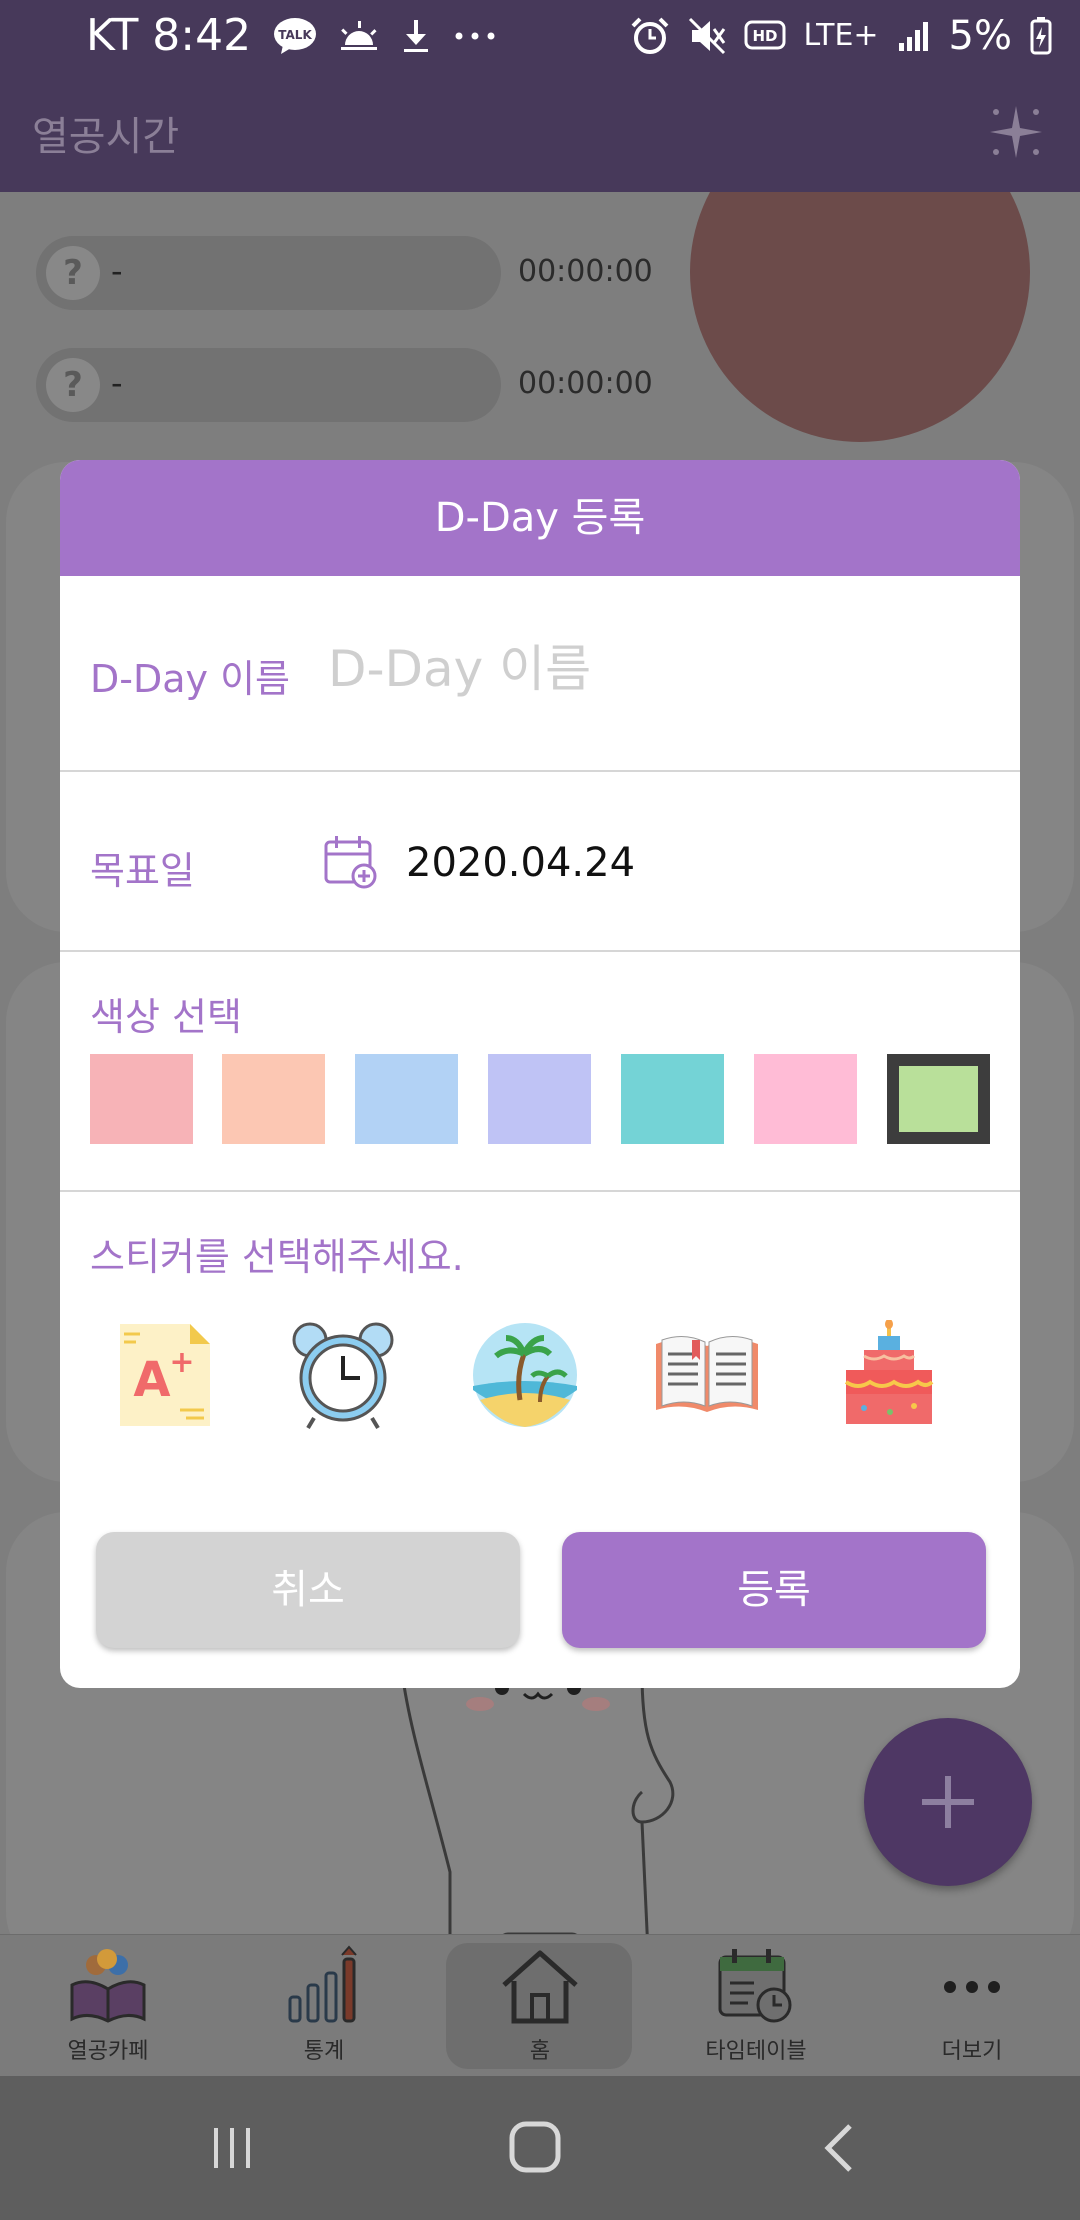 The width and height of the screenshot is (1080, 2220). What do you see at coordinates (889, 1375) in the screenshot?
I see `birthday-cake-icon` at bounding box center [889, 1375].